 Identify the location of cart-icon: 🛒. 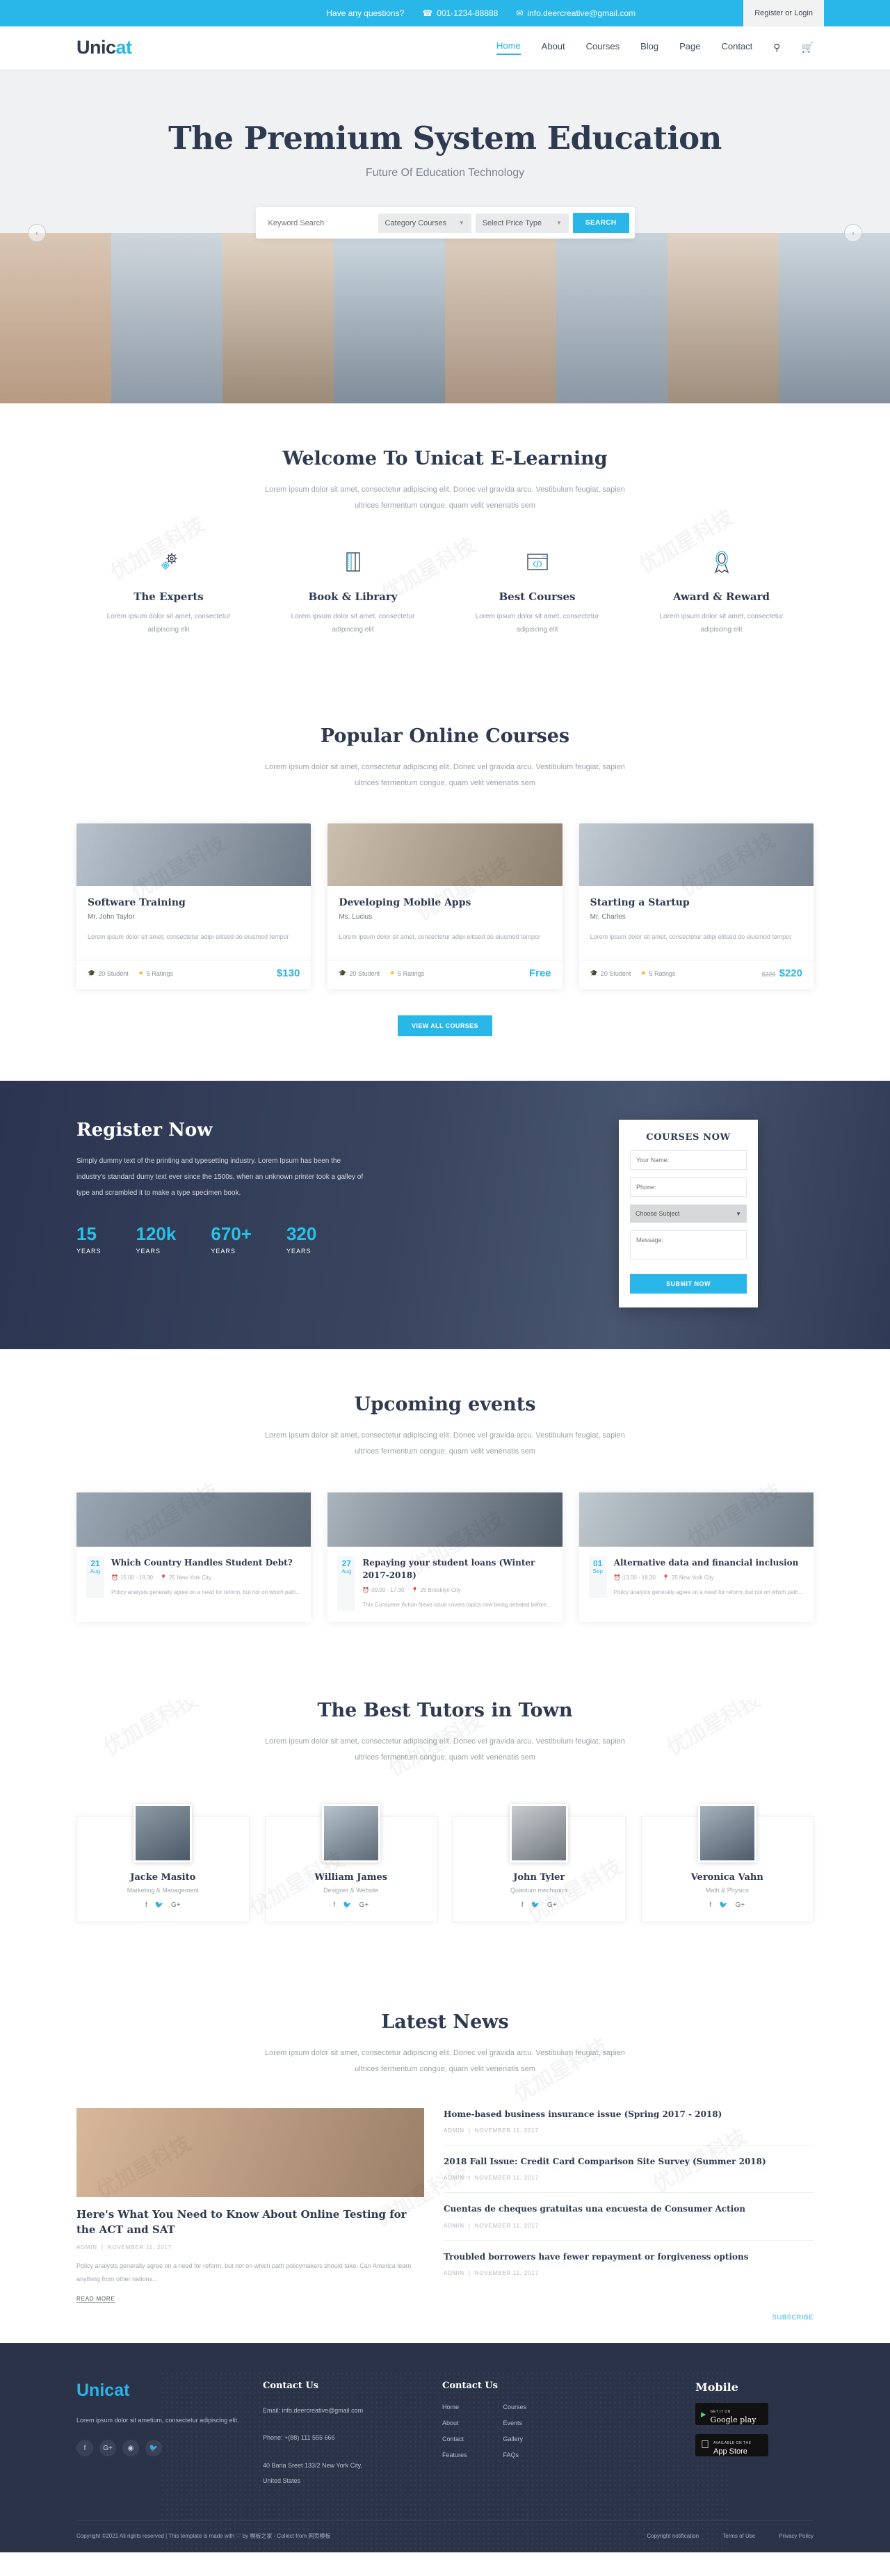
(808, 48).